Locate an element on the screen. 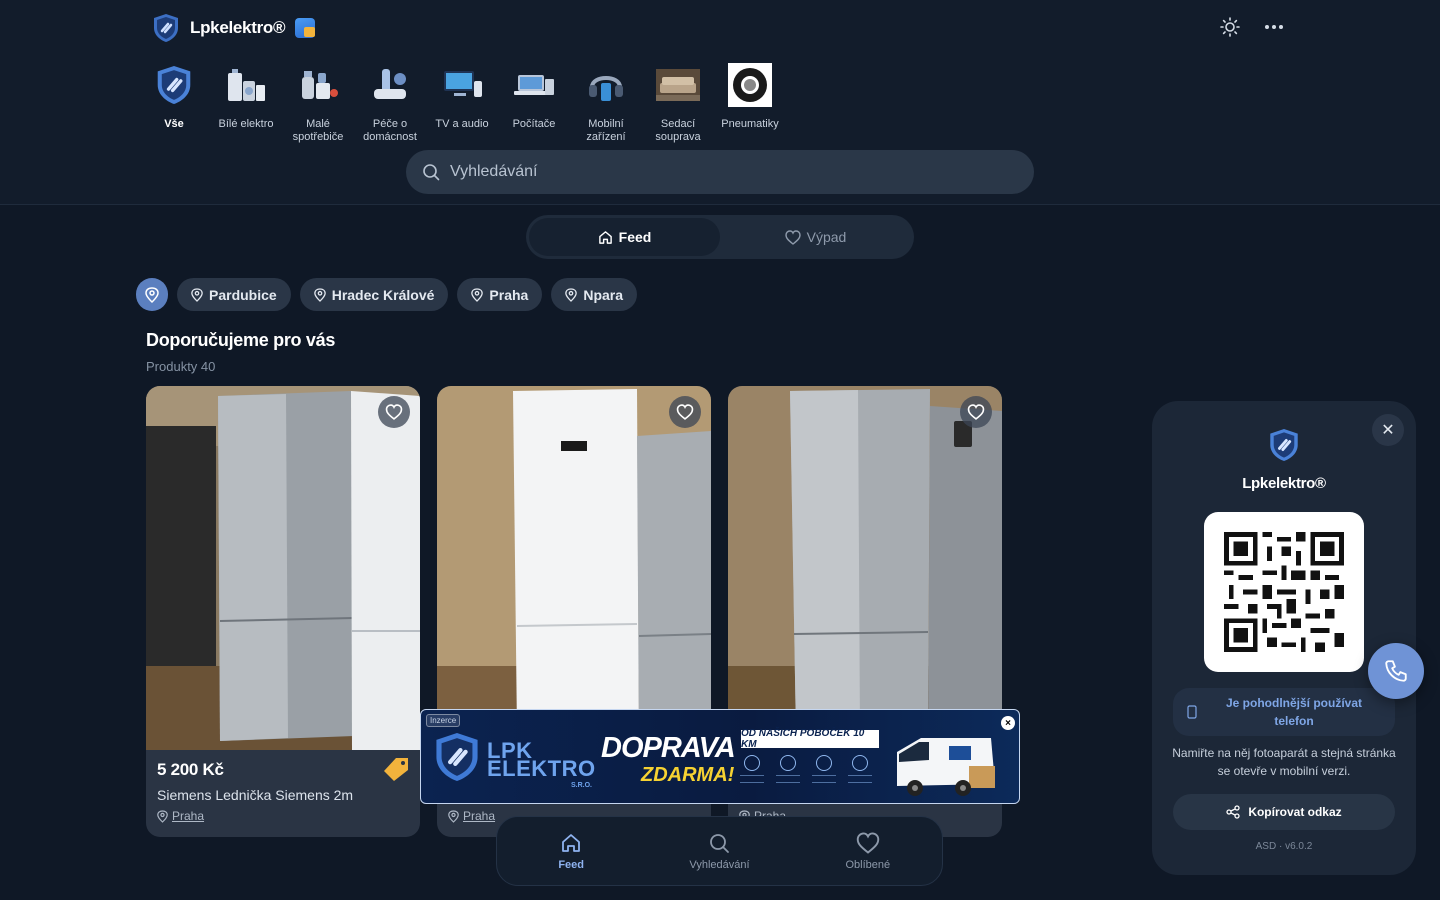  appliances-icon is located at coordinates (246, 85).